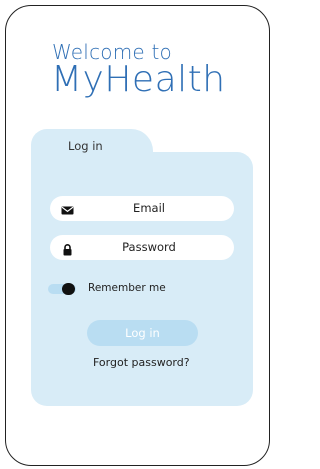 The image size is (320, 469). Describe the element at coordinates (142, 333) in the screenshot. I see `login-button: Log in` at that location.